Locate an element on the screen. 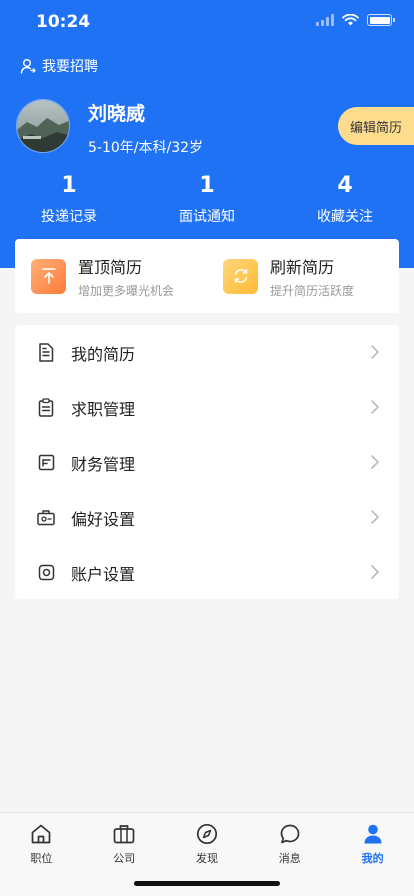 This screenshot has height=896, width=414. account-icon is located at coordinates (46, 573).